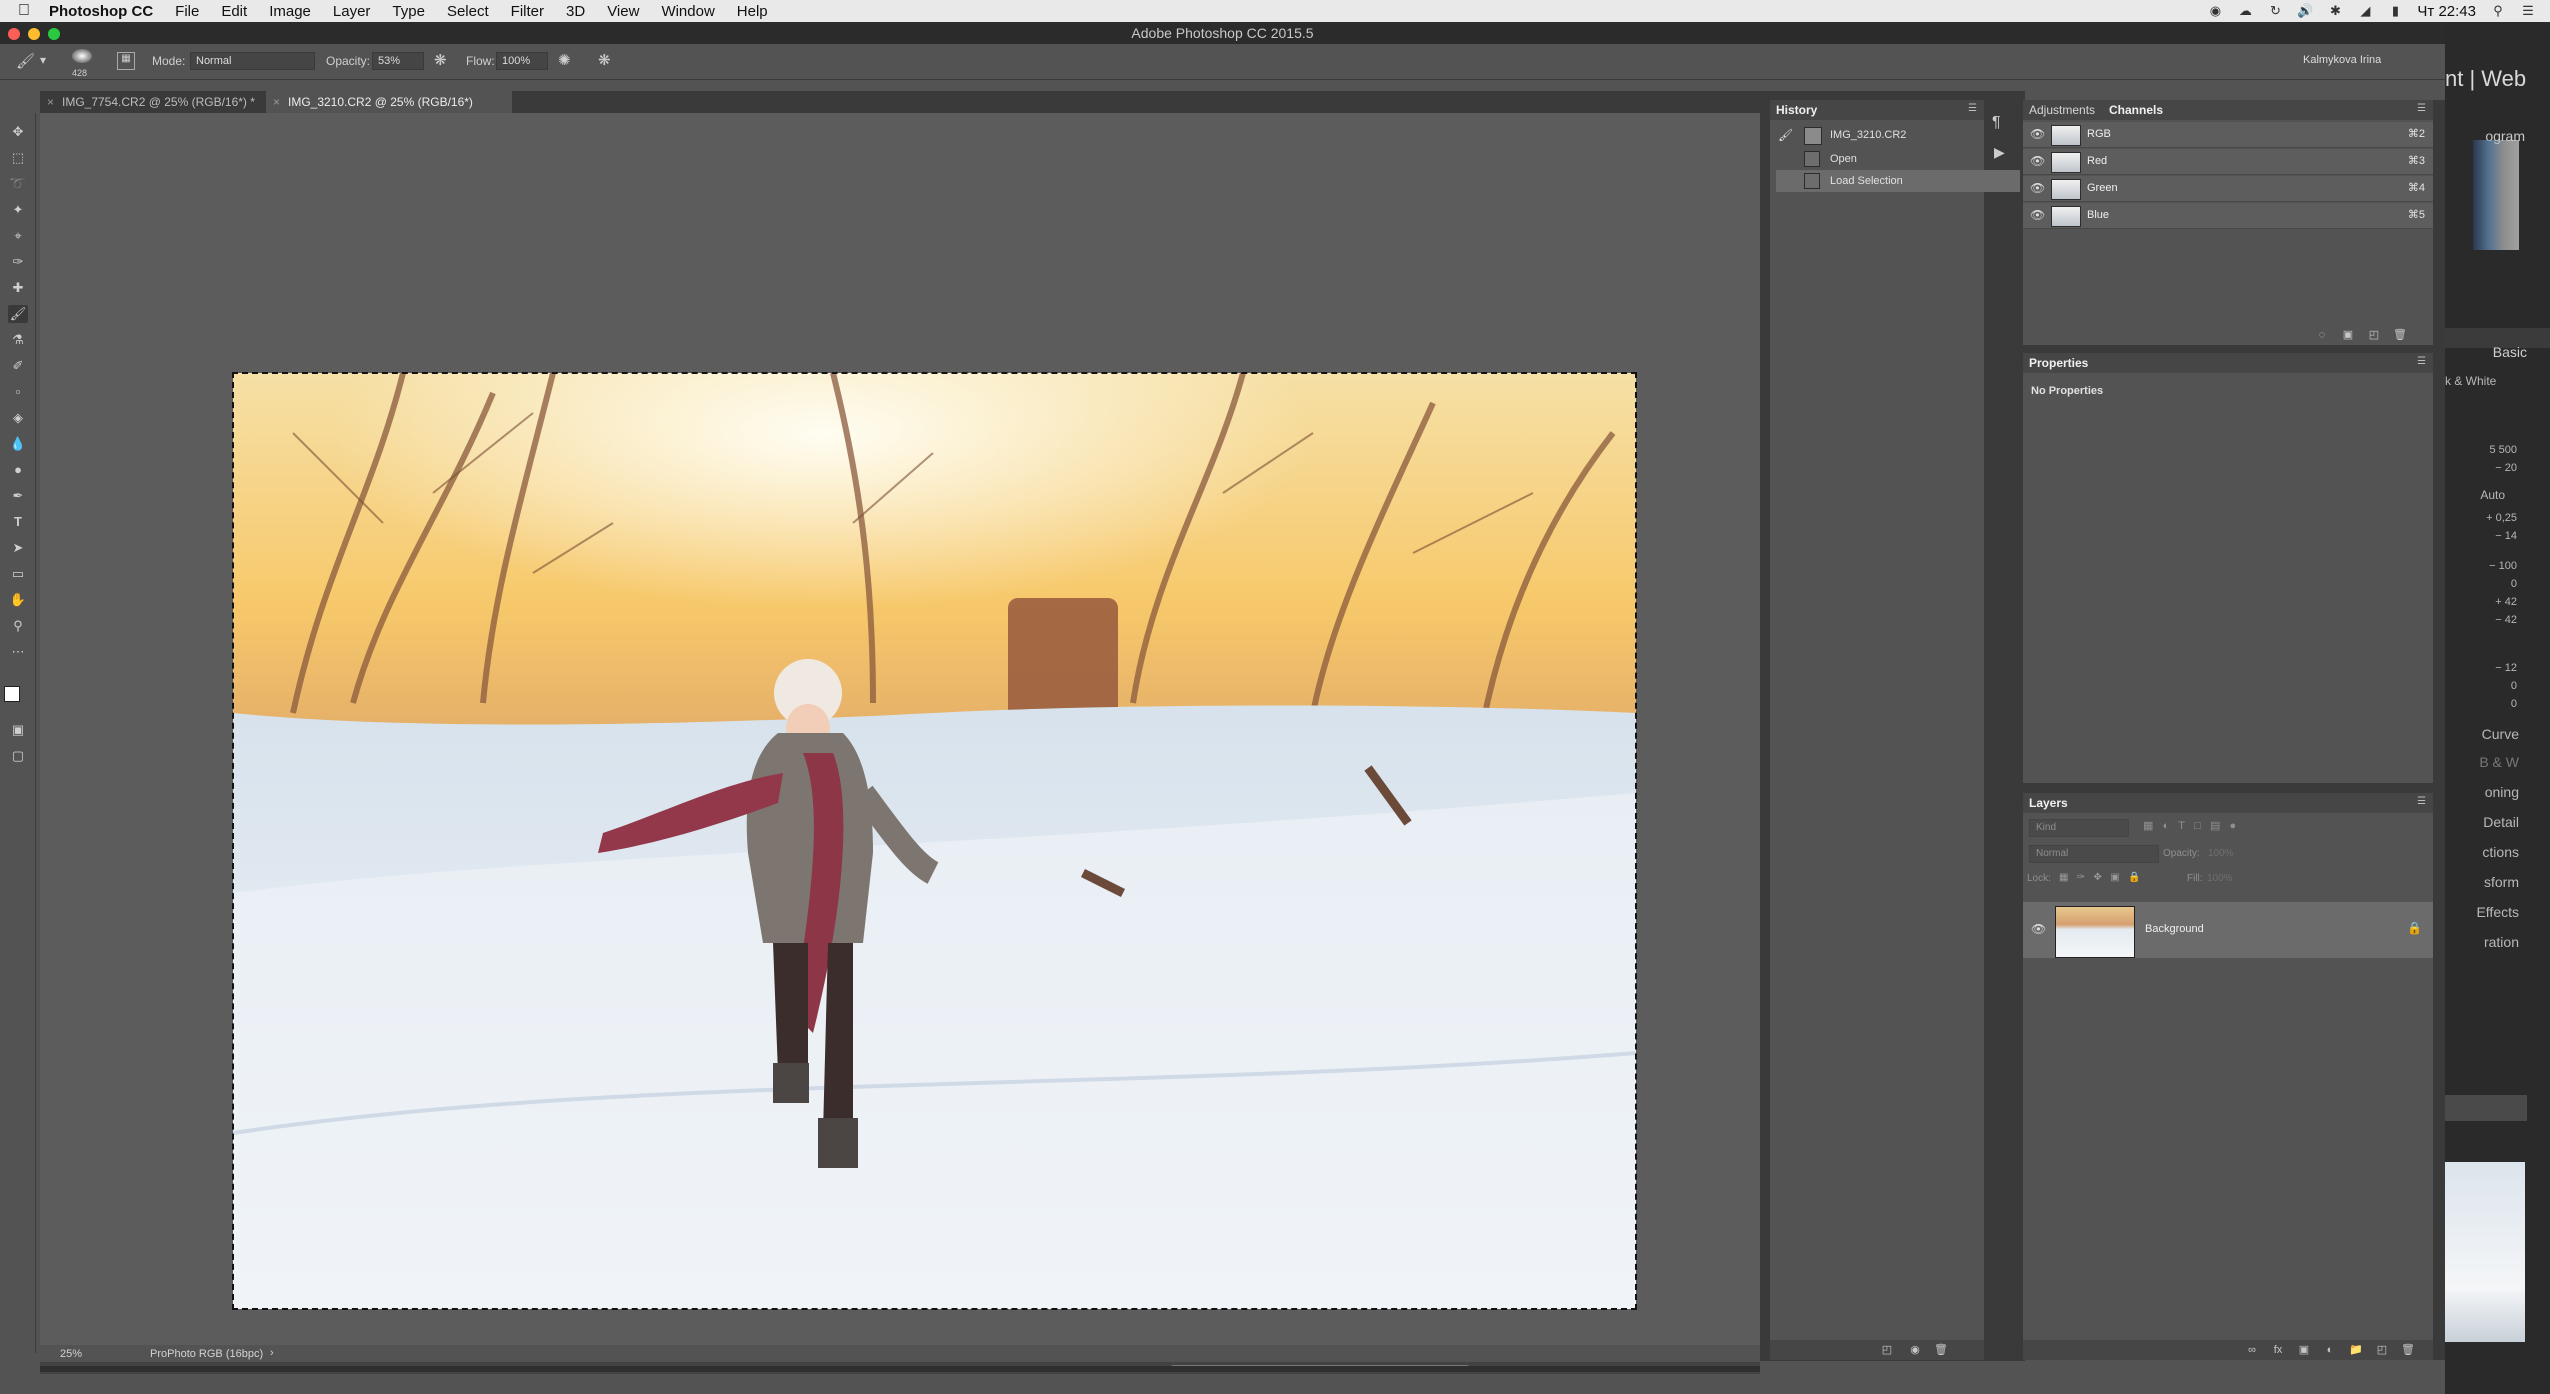  Describe the element at coordinates (34, 34) in the screenshot. I see `minimize-window-button` at that location.